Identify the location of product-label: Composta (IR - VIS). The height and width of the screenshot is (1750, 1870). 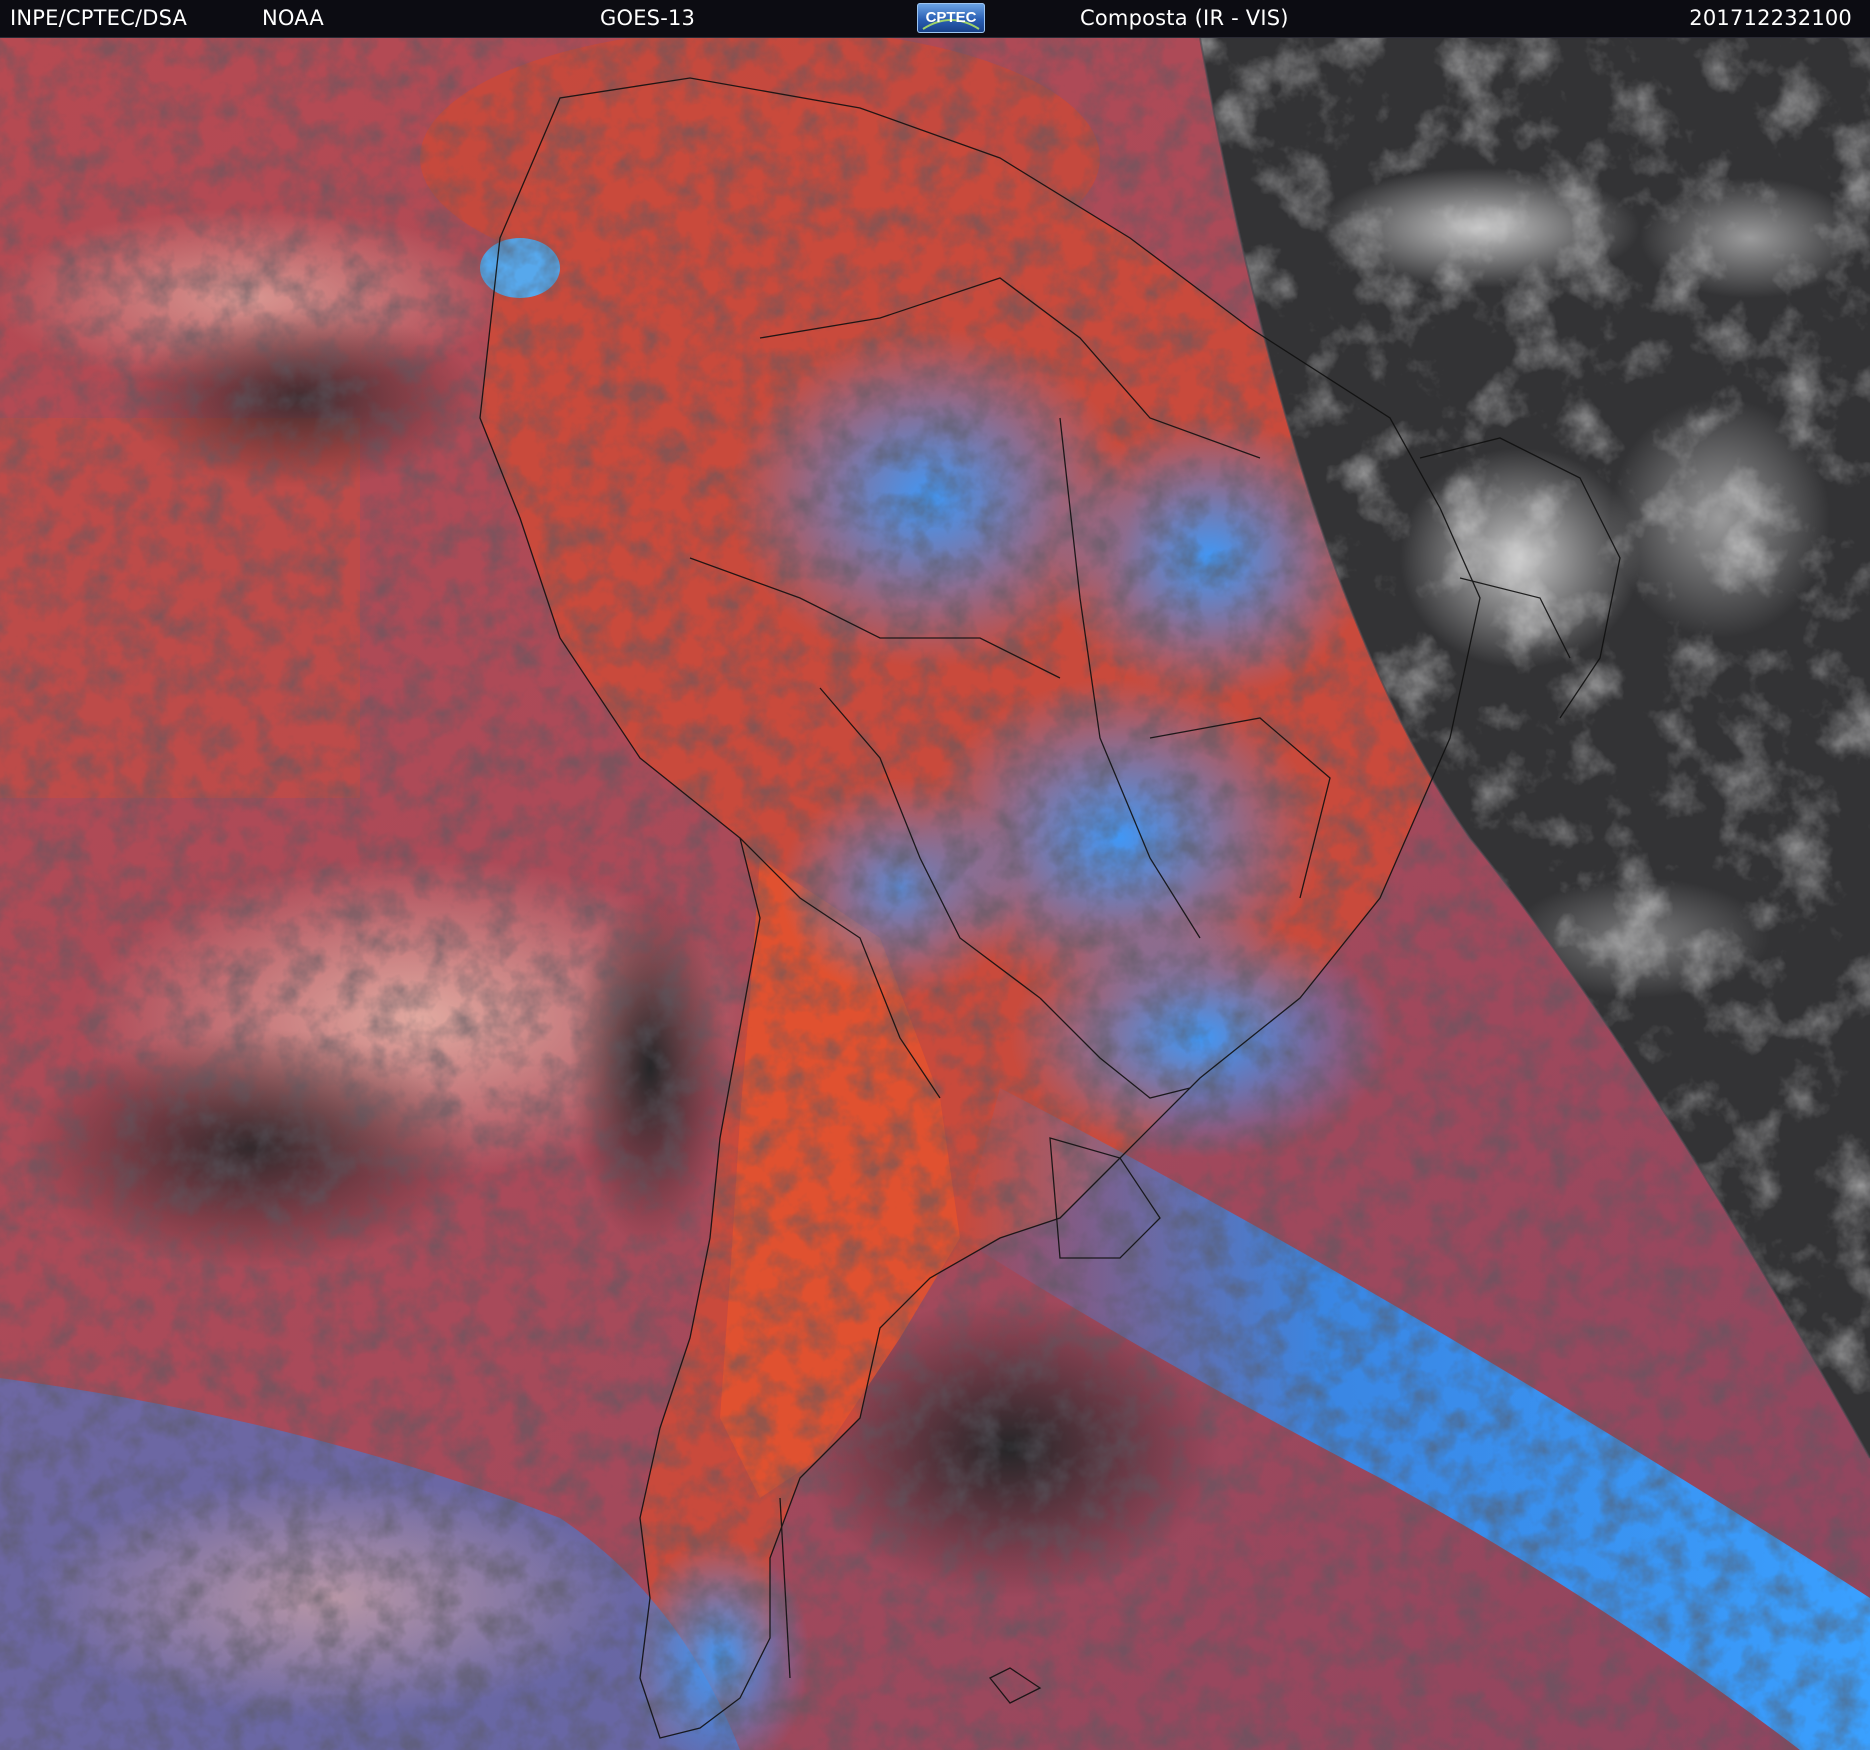
(1184, 18).